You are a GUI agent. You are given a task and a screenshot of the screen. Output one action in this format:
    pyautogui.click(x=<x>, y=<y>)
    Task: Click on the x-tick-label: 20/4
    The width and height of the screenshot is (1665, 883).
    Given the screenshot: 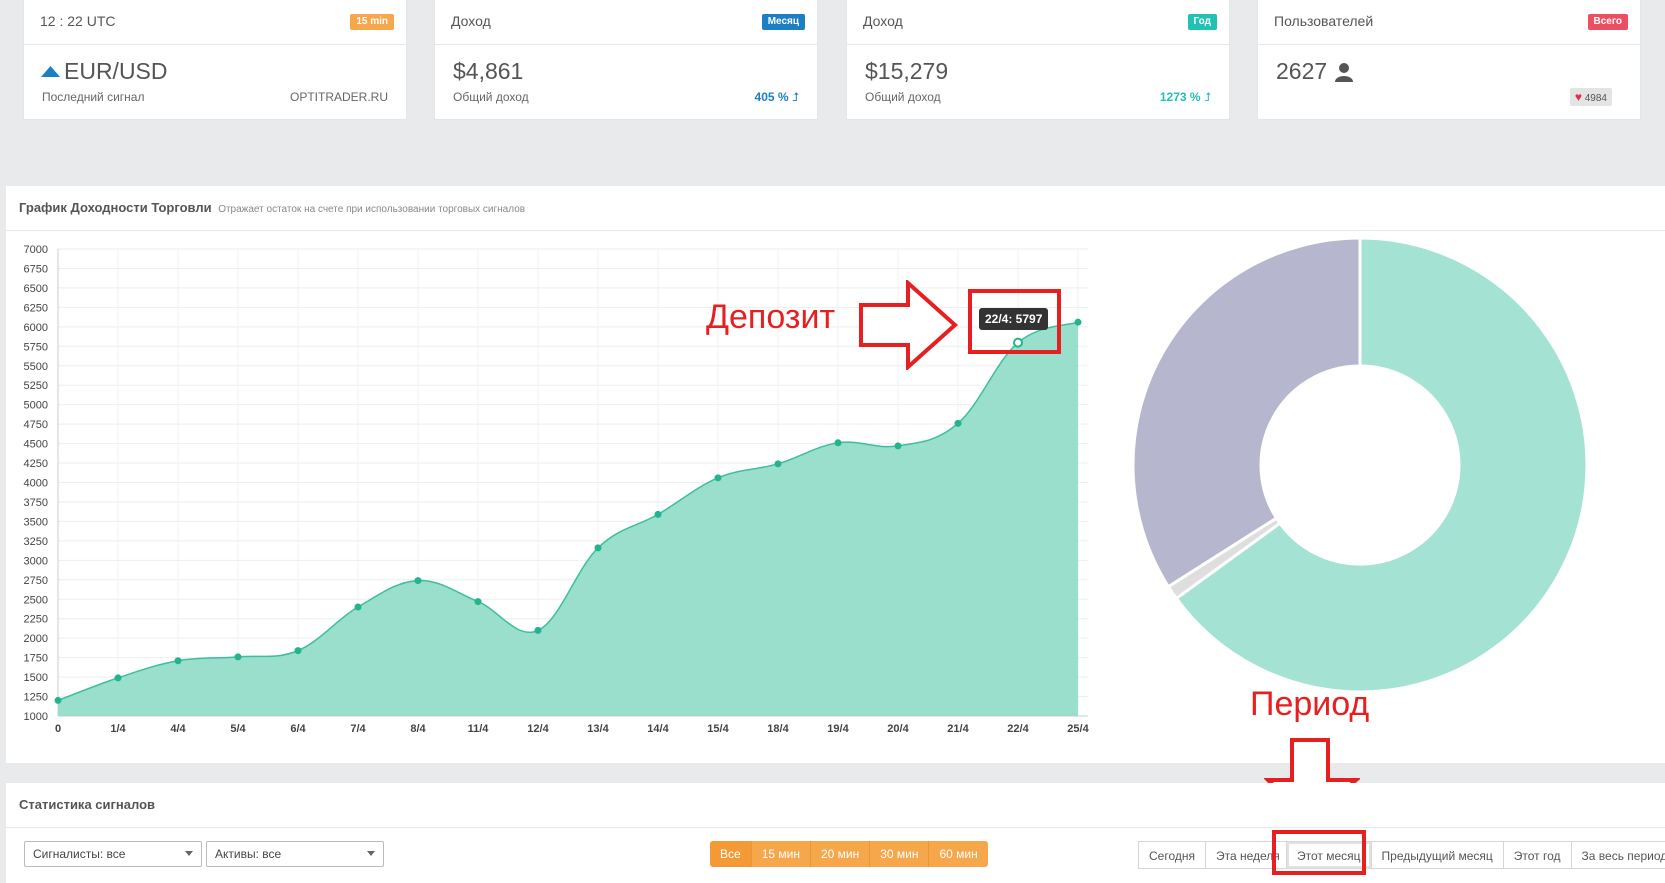 What is the action you would take?
    pyautogui.click(x=898, y=729)
    